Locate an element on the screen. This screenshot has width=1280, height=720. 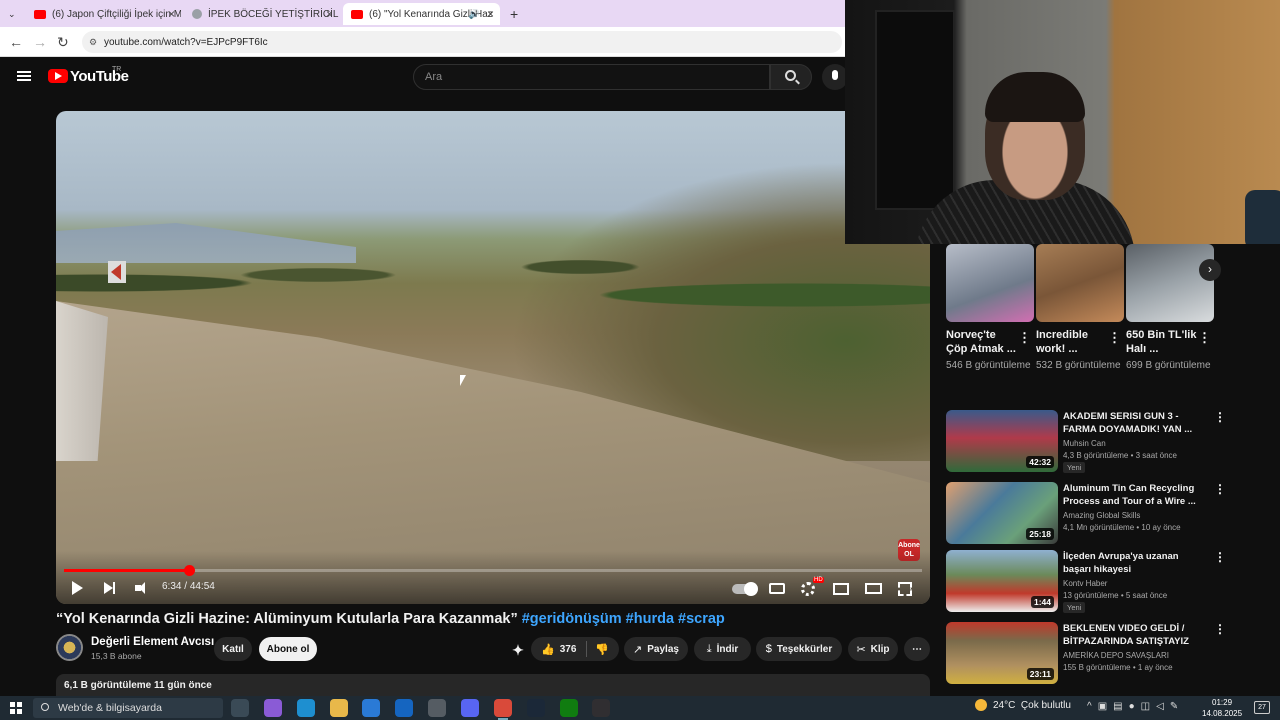
edge-icon is located at coordinates (306, 708).